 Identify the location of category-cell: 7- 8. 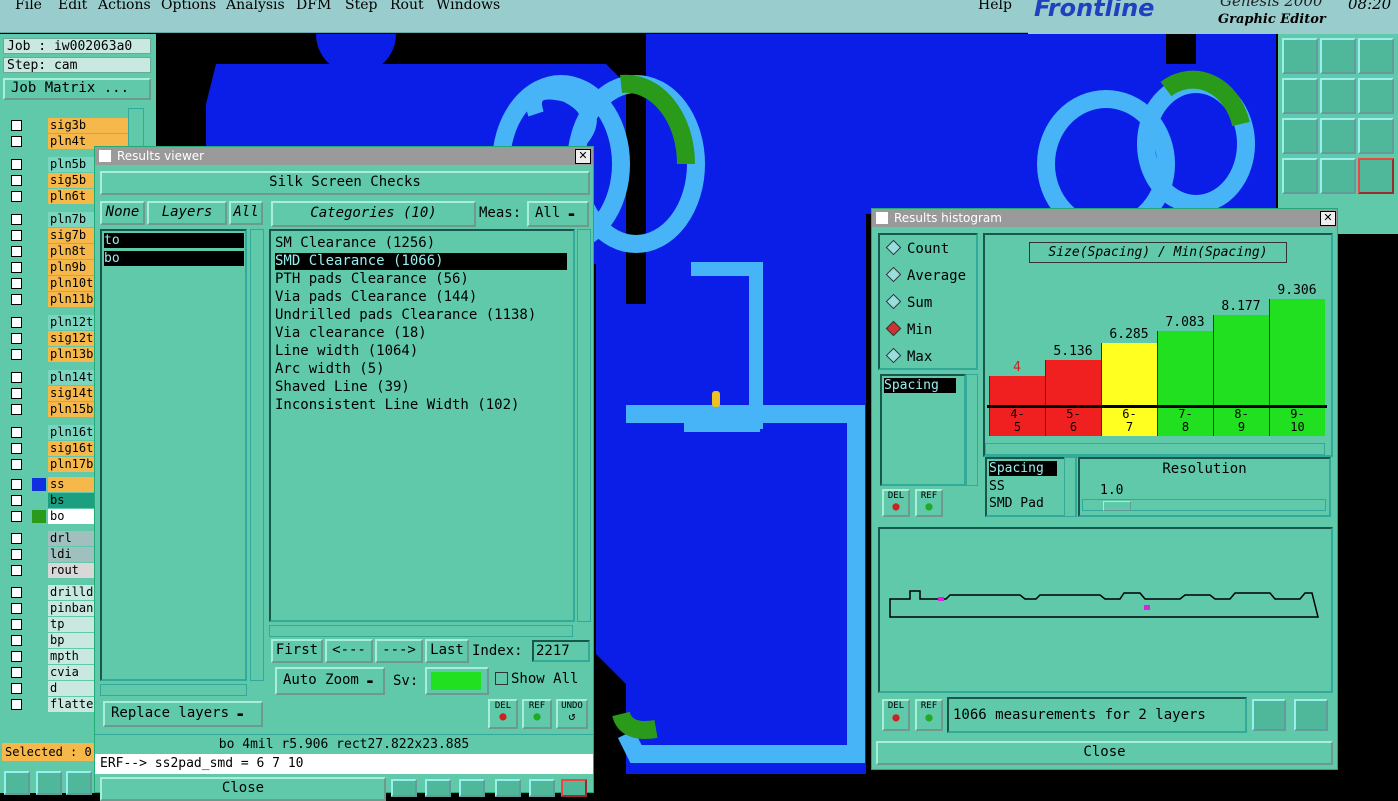
(1185, 422).